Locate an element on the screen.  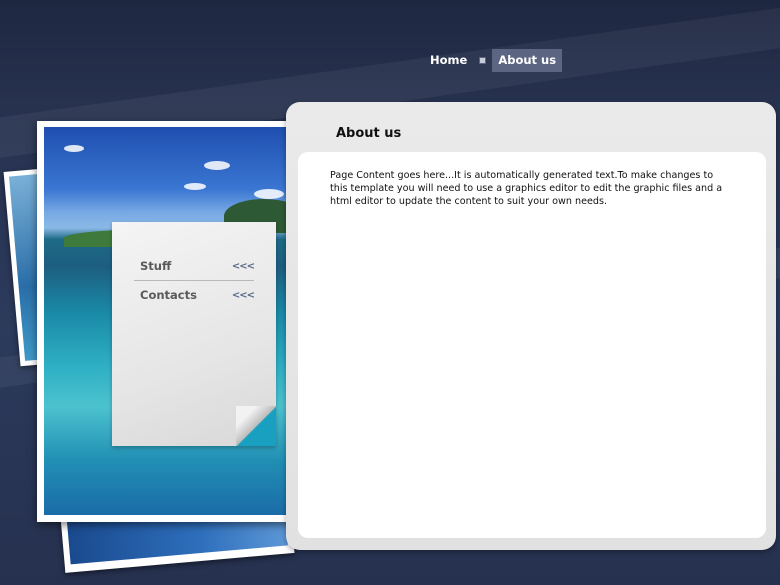
side-menu: Stuff <<< Contacts <<< is located at coordinates (194, 334).